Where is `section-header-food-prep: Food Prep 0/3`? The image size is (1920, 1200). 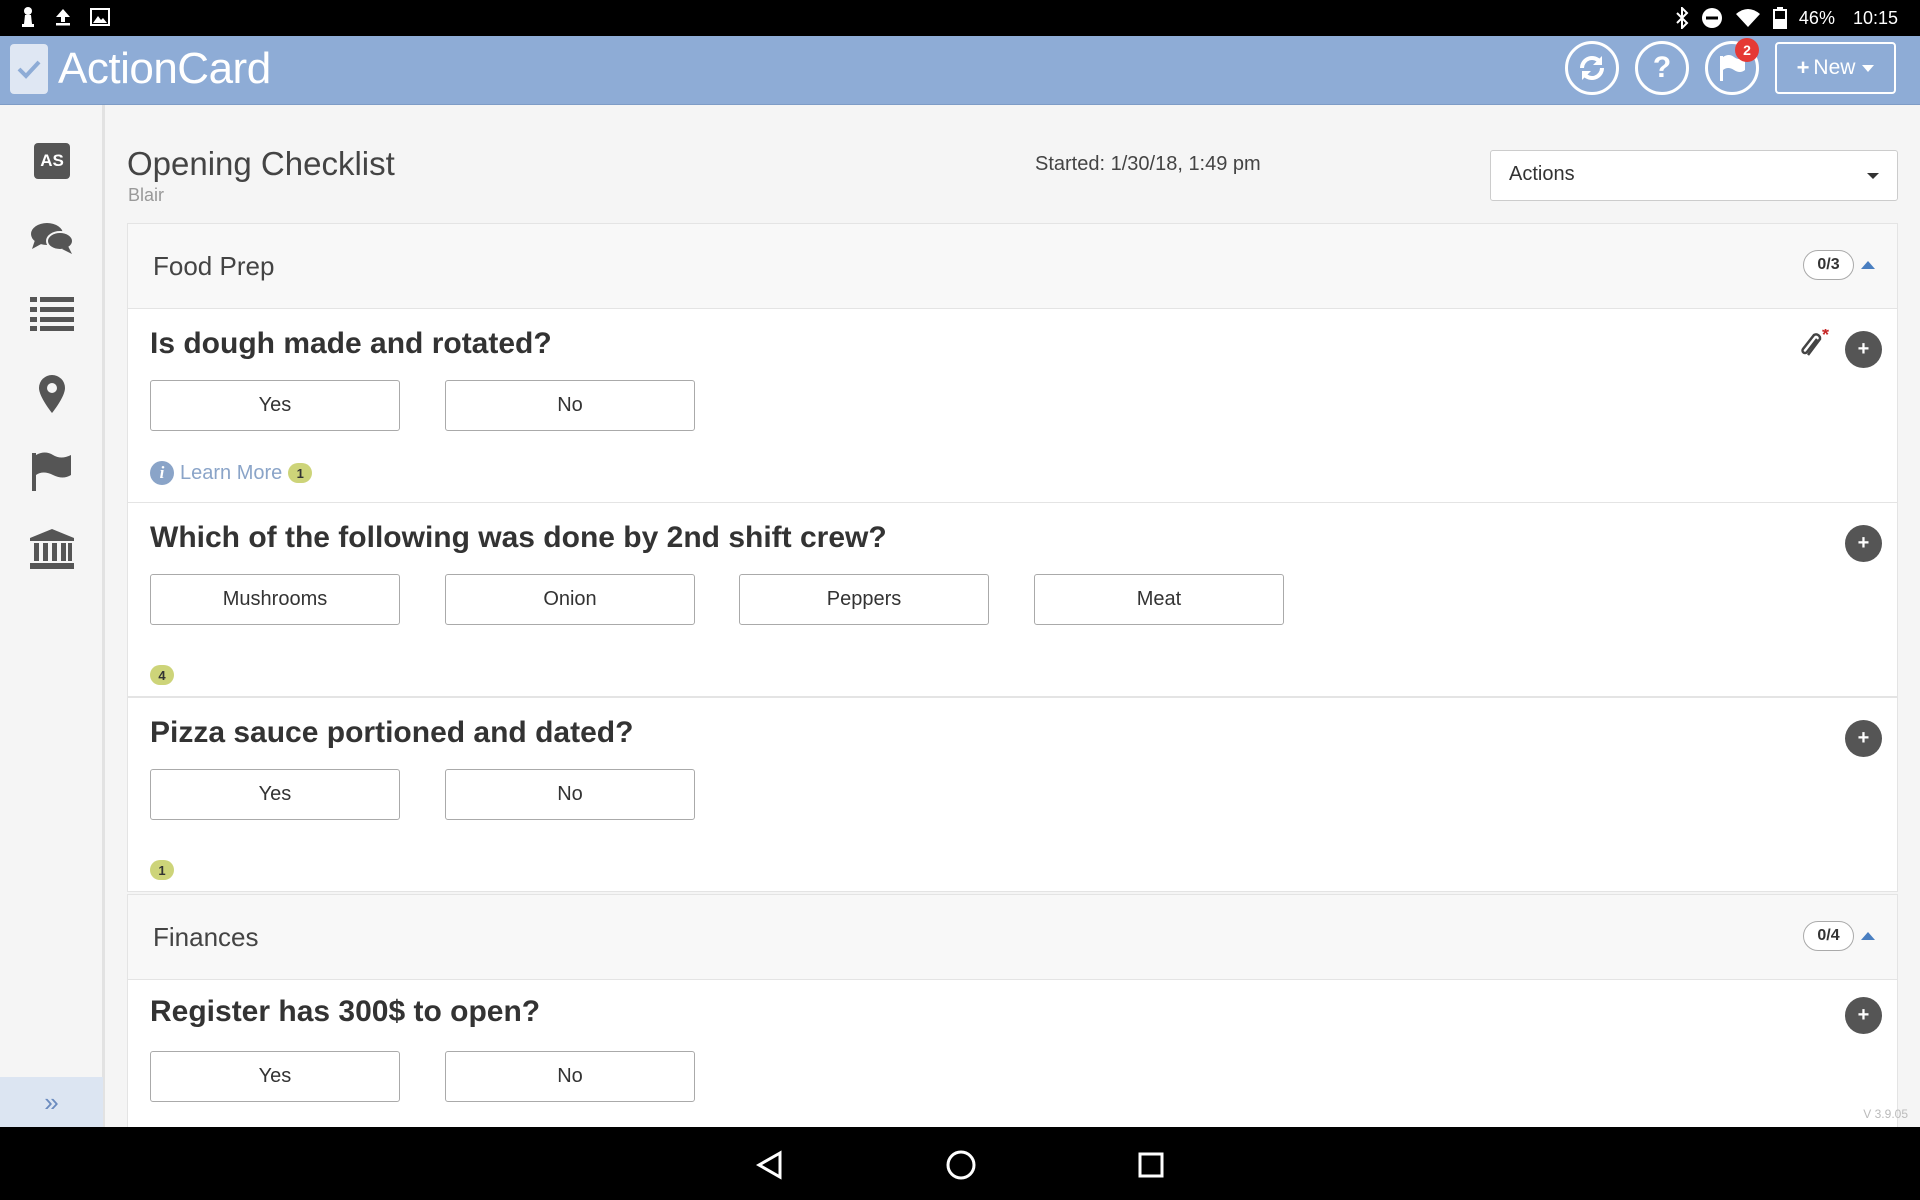
section-header-food-prep: Food Prep 0/3 is located at coordinates (1012, 266).